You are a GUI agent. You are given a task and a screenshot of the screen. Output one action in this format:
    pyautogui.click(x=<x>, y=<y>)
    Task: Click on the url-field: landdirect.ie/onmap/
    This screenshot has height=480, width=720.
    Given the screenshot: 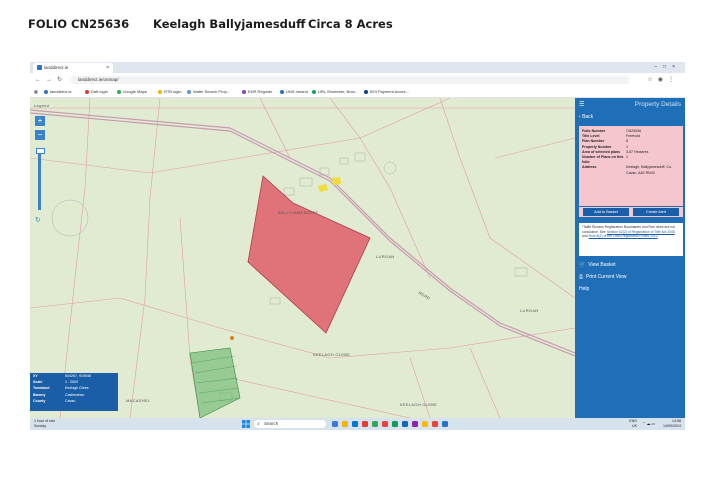 What is the action you would take?
    pyautogui.click(x=350, y=80)
    